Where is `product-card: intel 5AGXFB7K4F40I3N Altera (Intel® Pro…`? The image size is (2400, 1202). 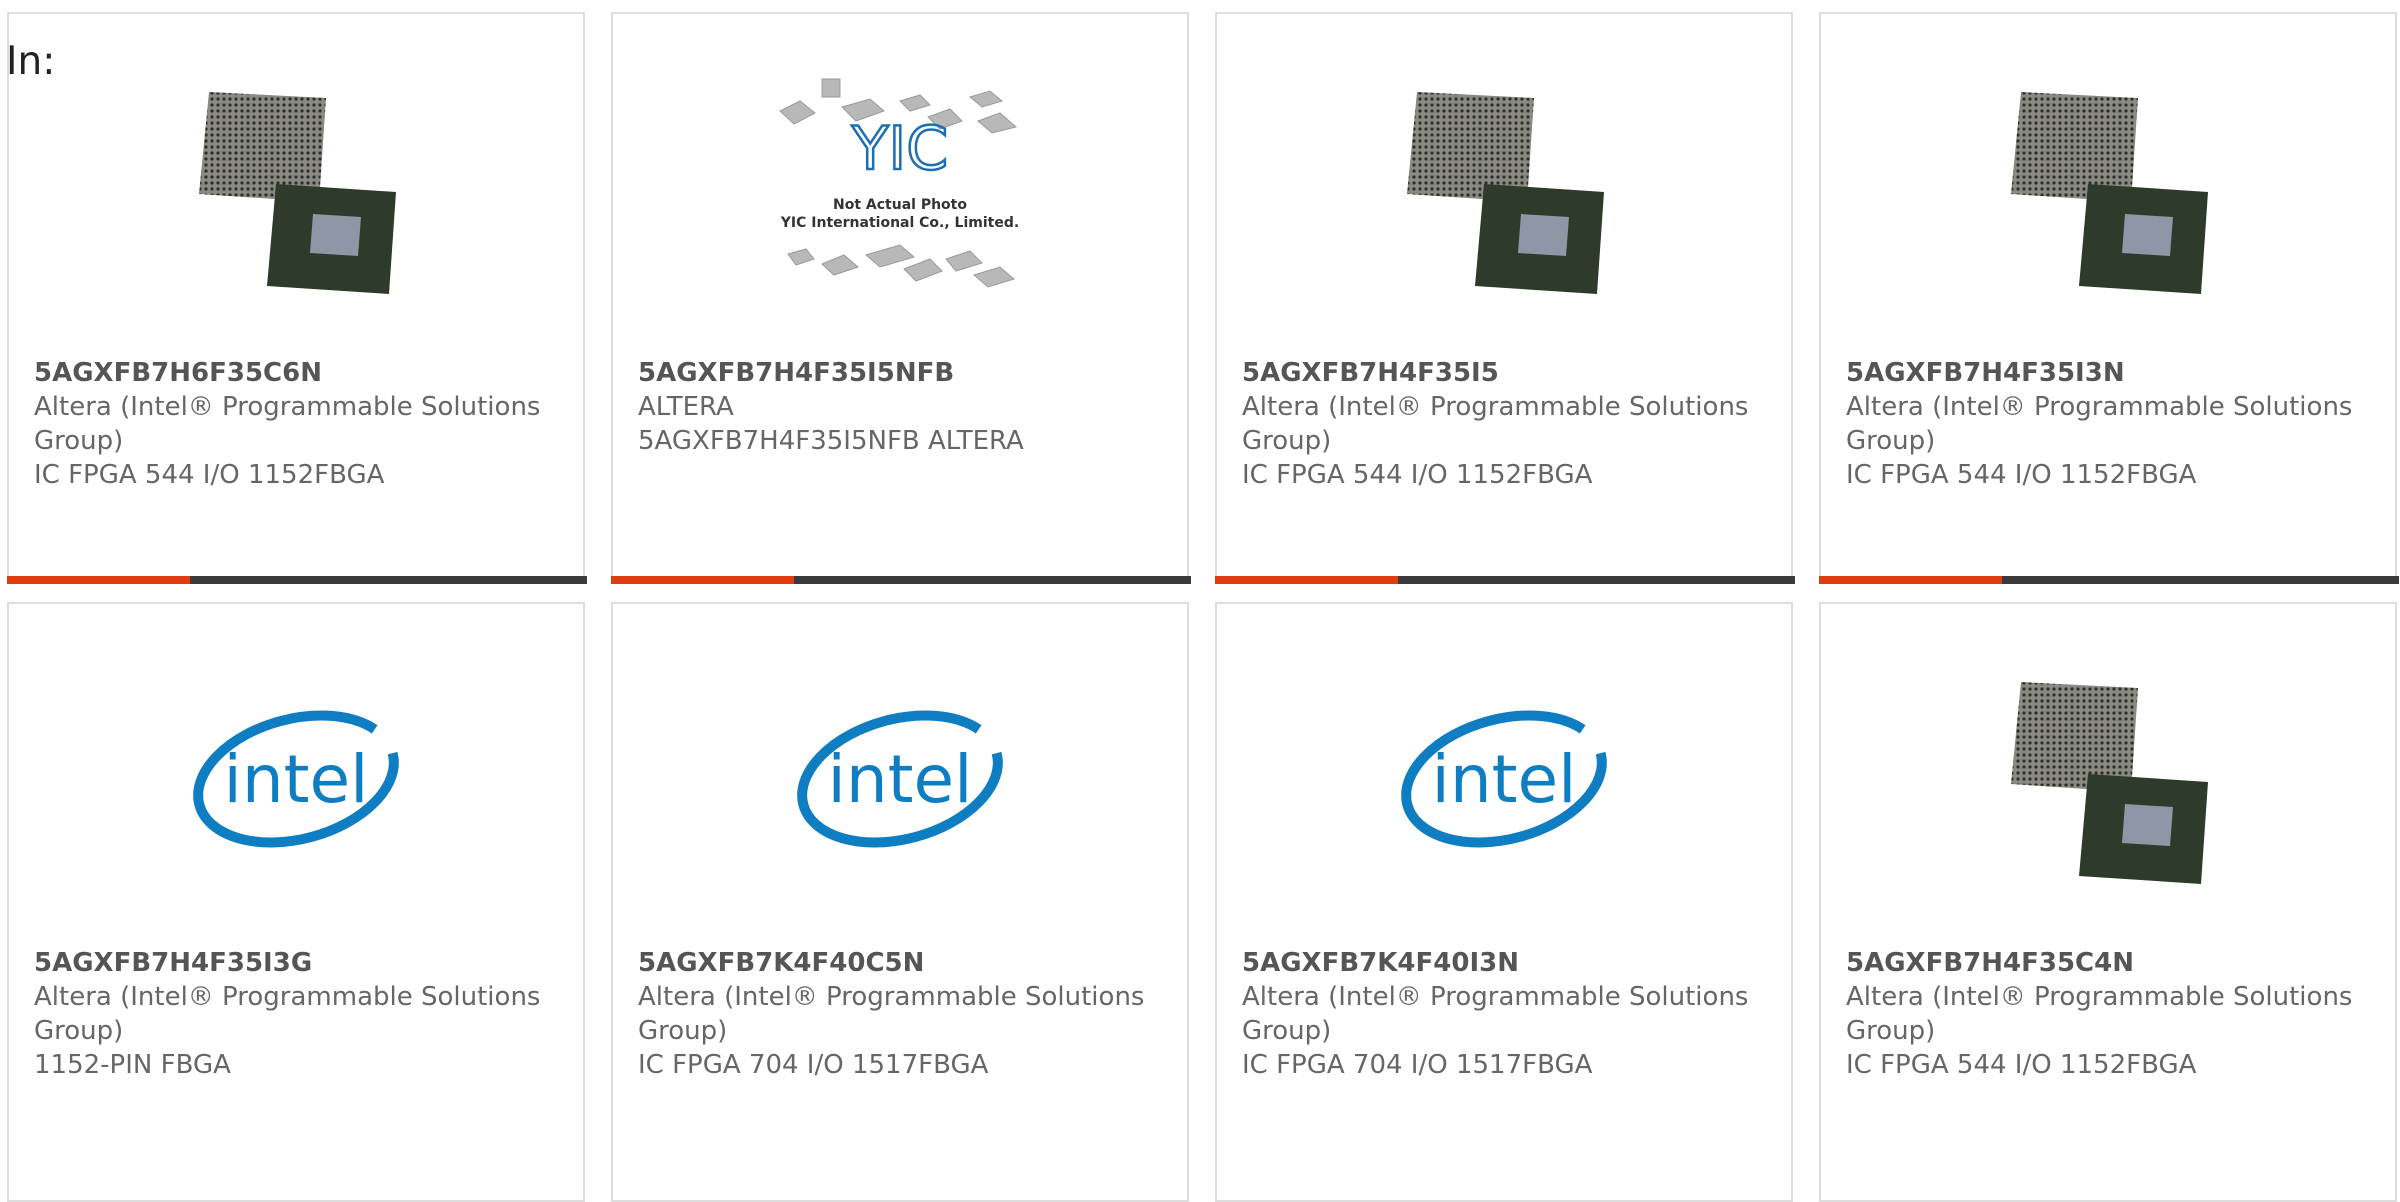
product-card: intel 5AGXFB7K4F40I3N Altera (Intel® Pro… is located at coordinates (1504, 902).